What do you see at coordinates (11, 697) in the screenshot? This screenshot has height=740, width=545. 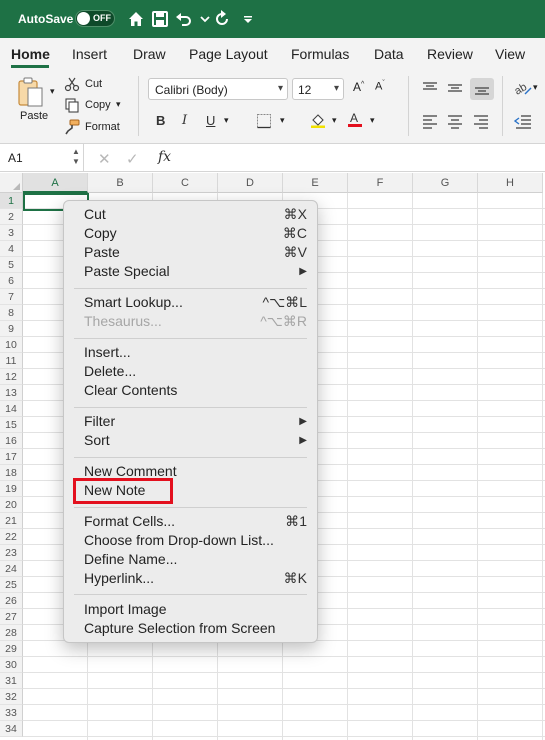 I see `row-header-32: 32` at bounding box center [11, 697].